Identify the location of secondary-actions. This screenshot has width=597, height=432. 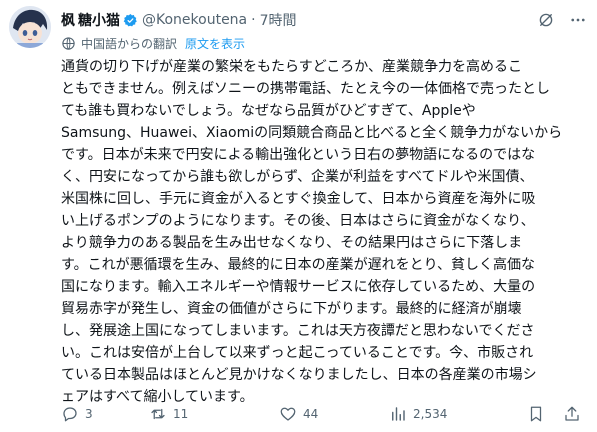
(554, 414).